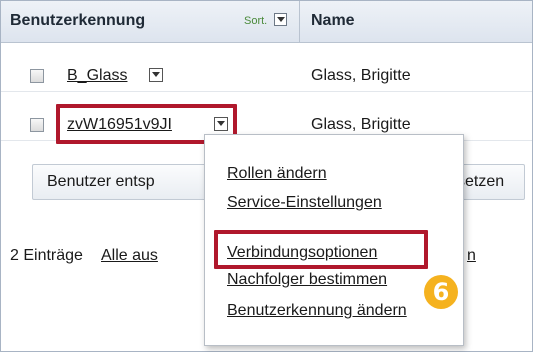 The width and height of the screenshot is (533, 352). I want to click on menu-item-change-roles: Rollen ändern, so click(277, 174).